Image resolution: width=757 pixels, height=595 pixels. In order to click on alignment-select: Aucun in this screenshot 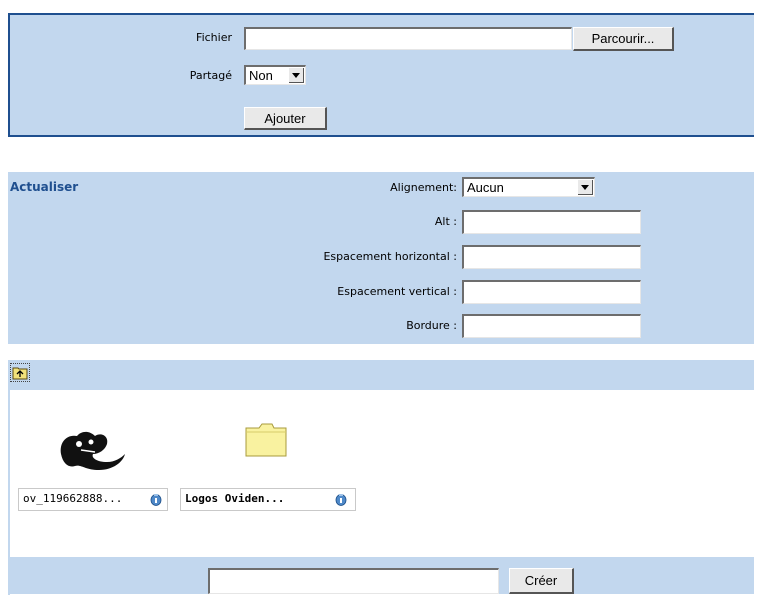, I will do `click(528, 187)`.